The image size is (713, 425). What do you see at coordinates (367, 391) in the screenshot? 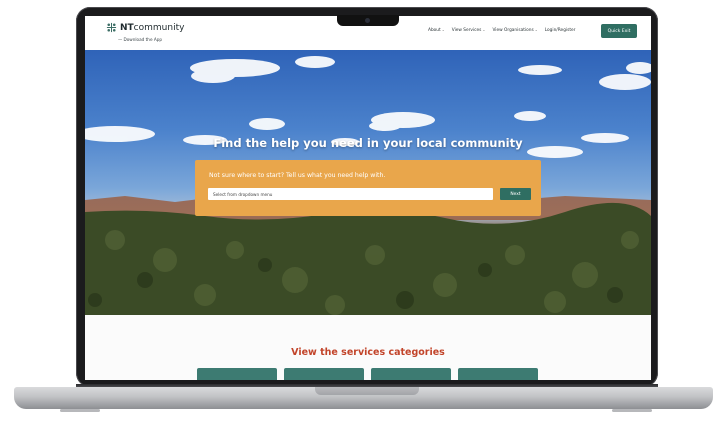
I see `laptop-opening-notch` at bounding box center [367, 391].